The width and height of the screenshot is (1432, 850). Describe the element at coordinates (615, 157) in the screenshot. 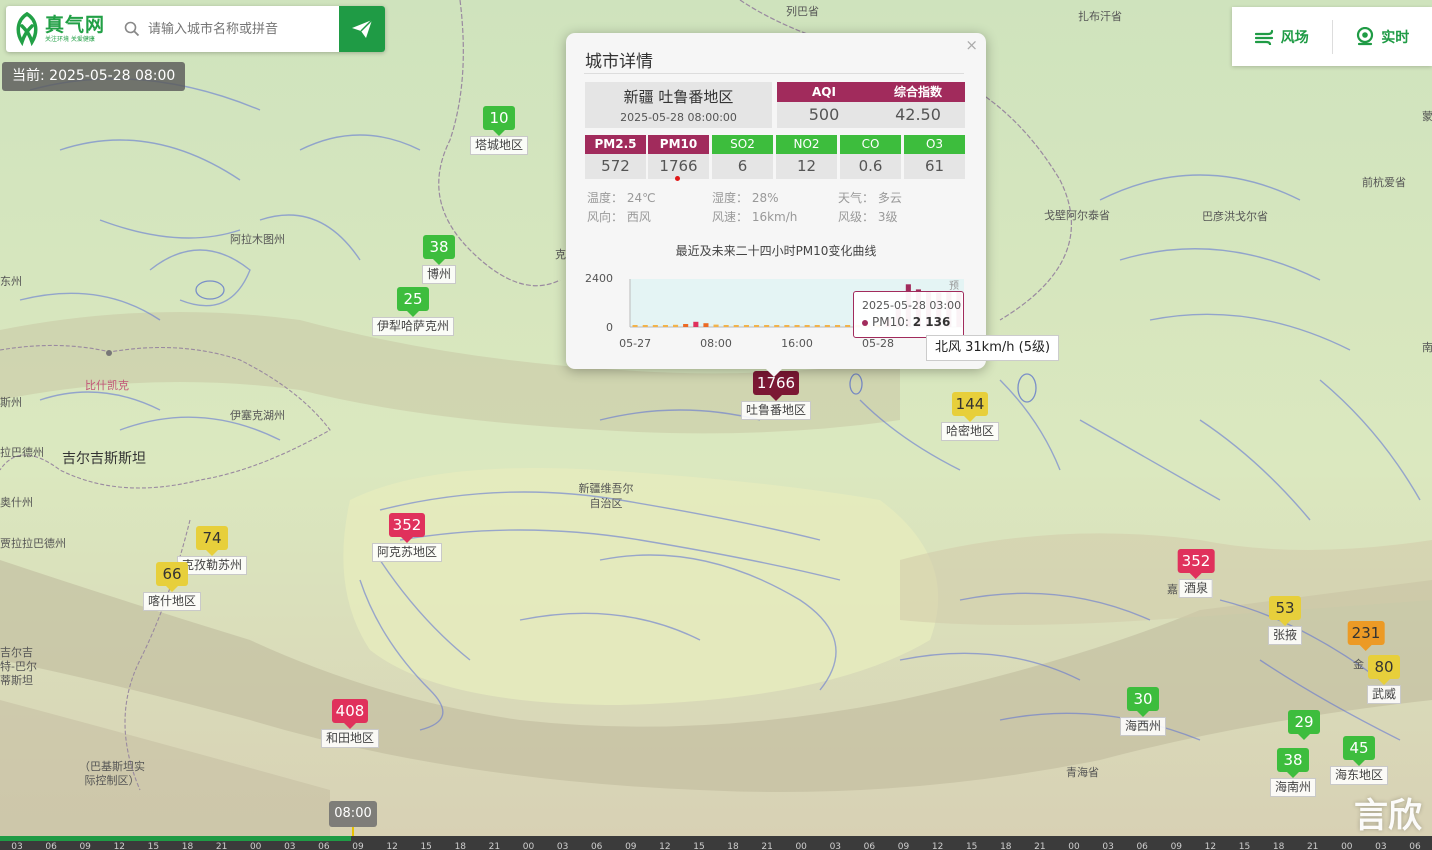

I see `pollutant-pm25: PM2.5 572` at that location.